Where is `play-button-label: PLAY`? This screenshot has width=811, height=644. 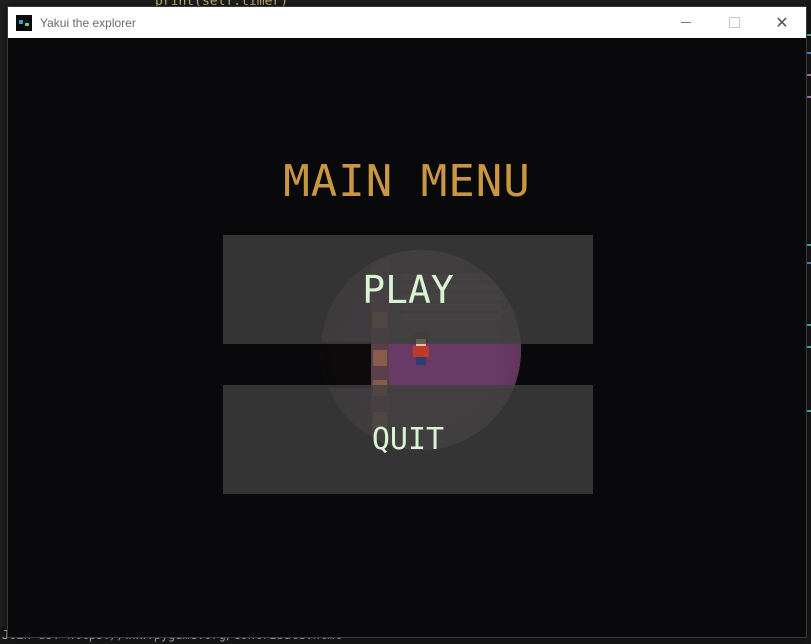
play-button-label: PLAY is located at coordinates (408, 289).